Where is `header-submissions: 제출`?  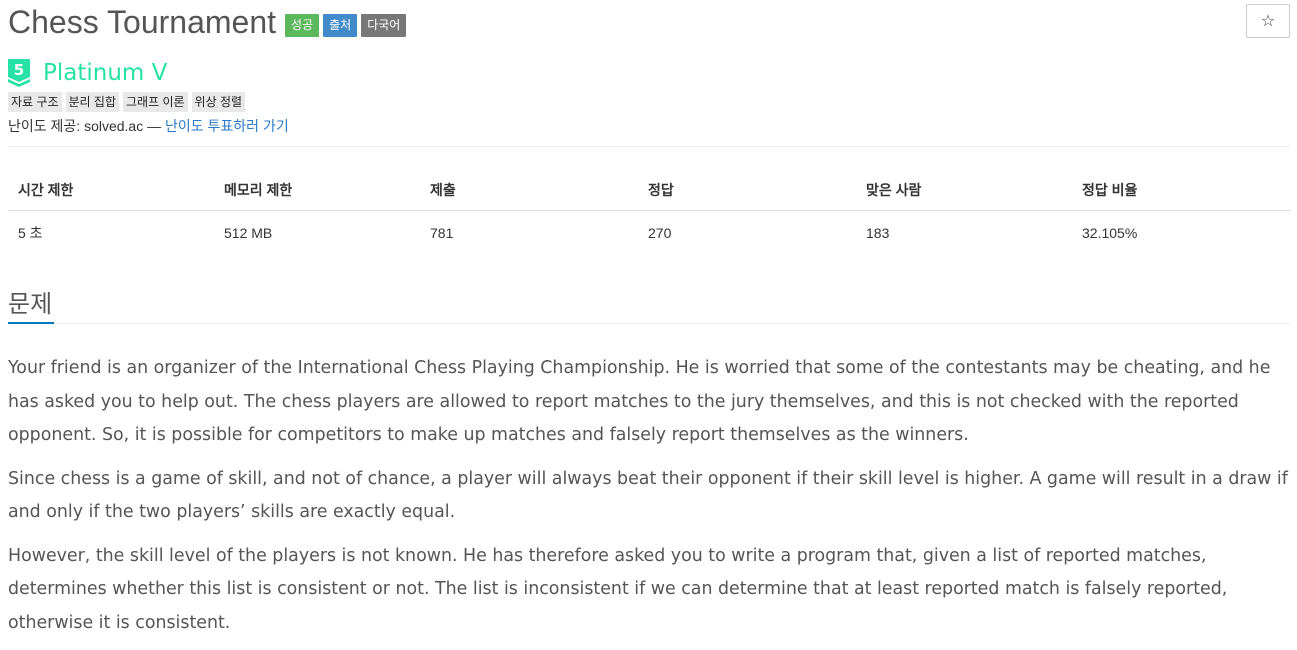 header-submissions: 제출 is located at coordinates (529, 189).